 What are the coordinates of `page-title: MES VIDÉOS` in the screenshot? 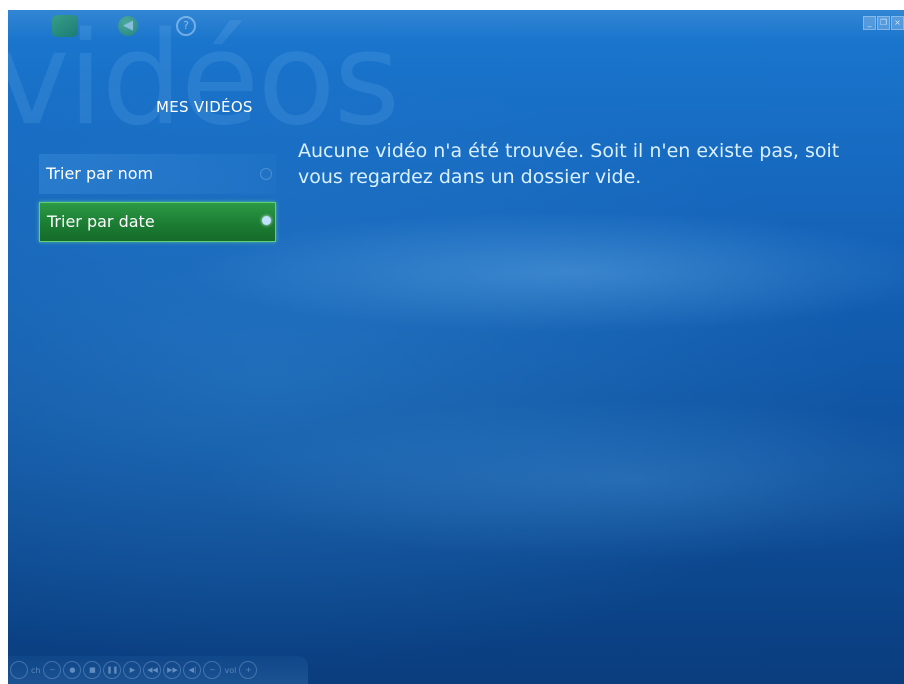 It's located at (204, 107).